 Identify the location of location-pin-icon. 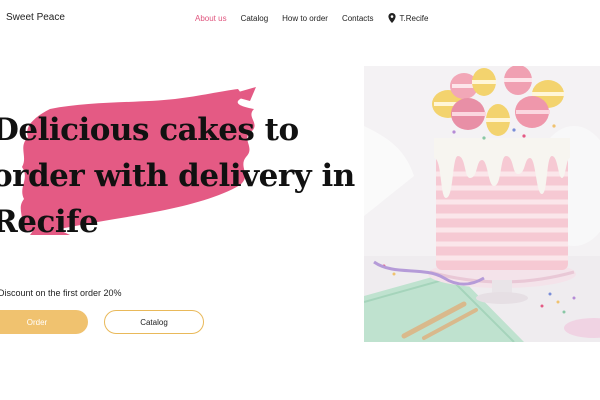
(391, 18).